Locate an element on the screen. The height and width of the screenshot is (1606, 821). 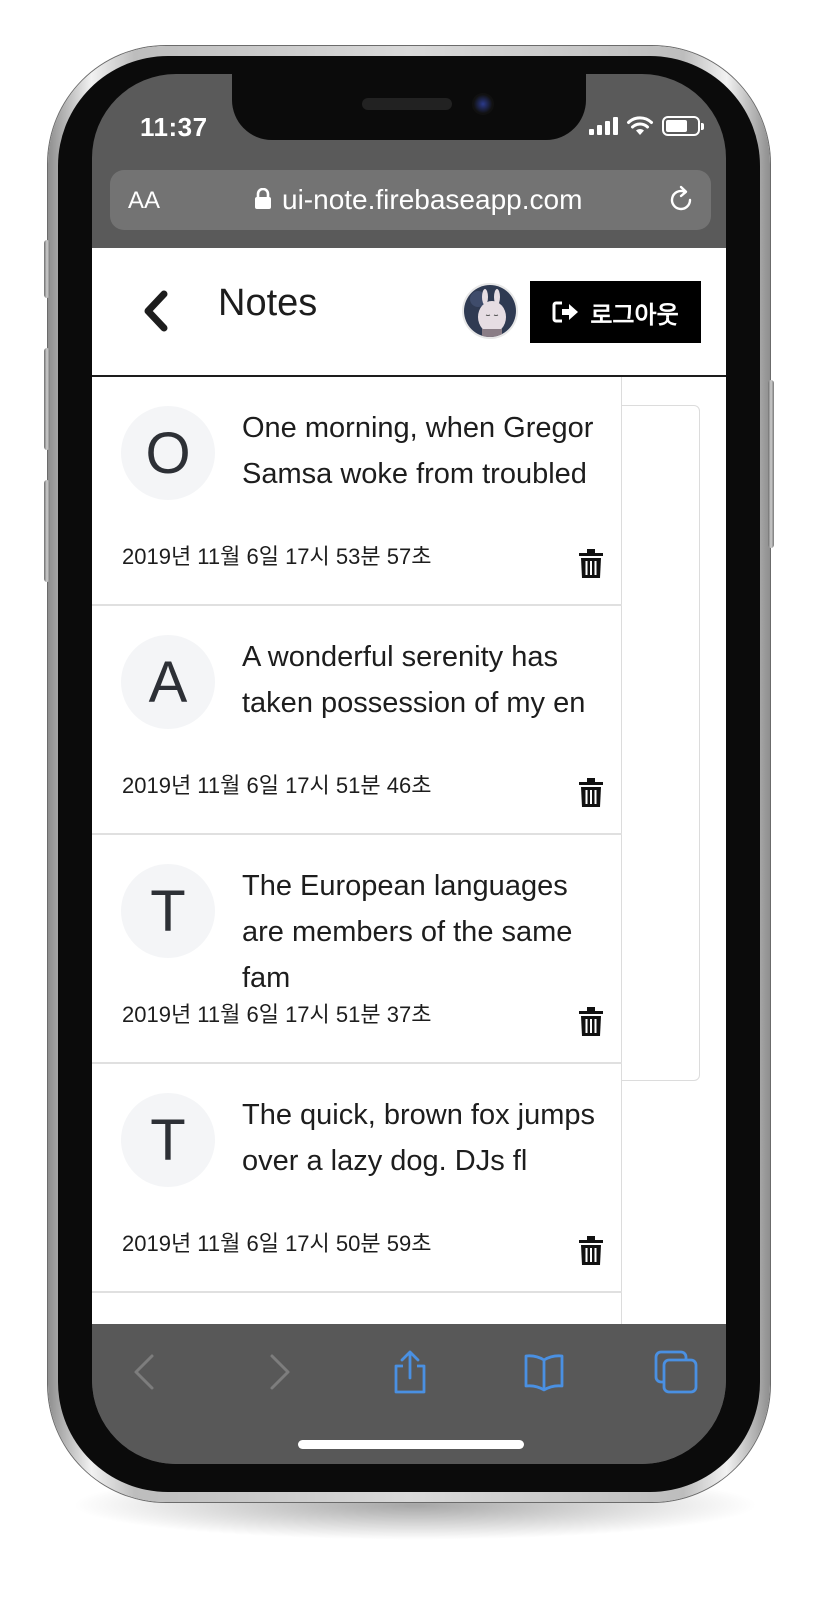
speaker-grille is located at coordinates (407, 104).